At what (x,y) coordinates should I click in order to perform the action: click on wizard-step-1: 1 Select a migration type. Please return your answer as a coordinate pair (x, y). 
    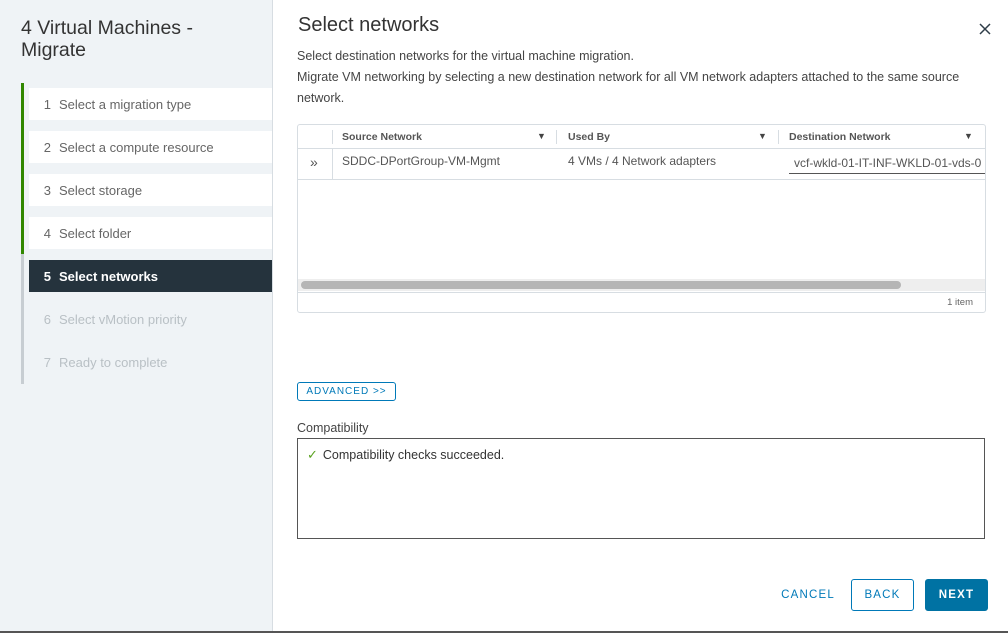
    Looking at the image, I should click on (150, 104).